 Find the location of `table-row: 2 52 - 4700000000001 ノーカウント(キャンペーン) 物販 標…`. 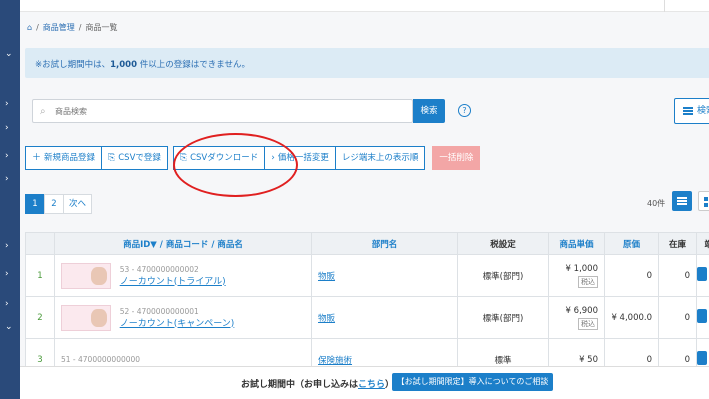

table-row: 2 52 - 4700000000001 ノーカウント(キャンペーン) 物販 標… is located at coordinates (367, 317).